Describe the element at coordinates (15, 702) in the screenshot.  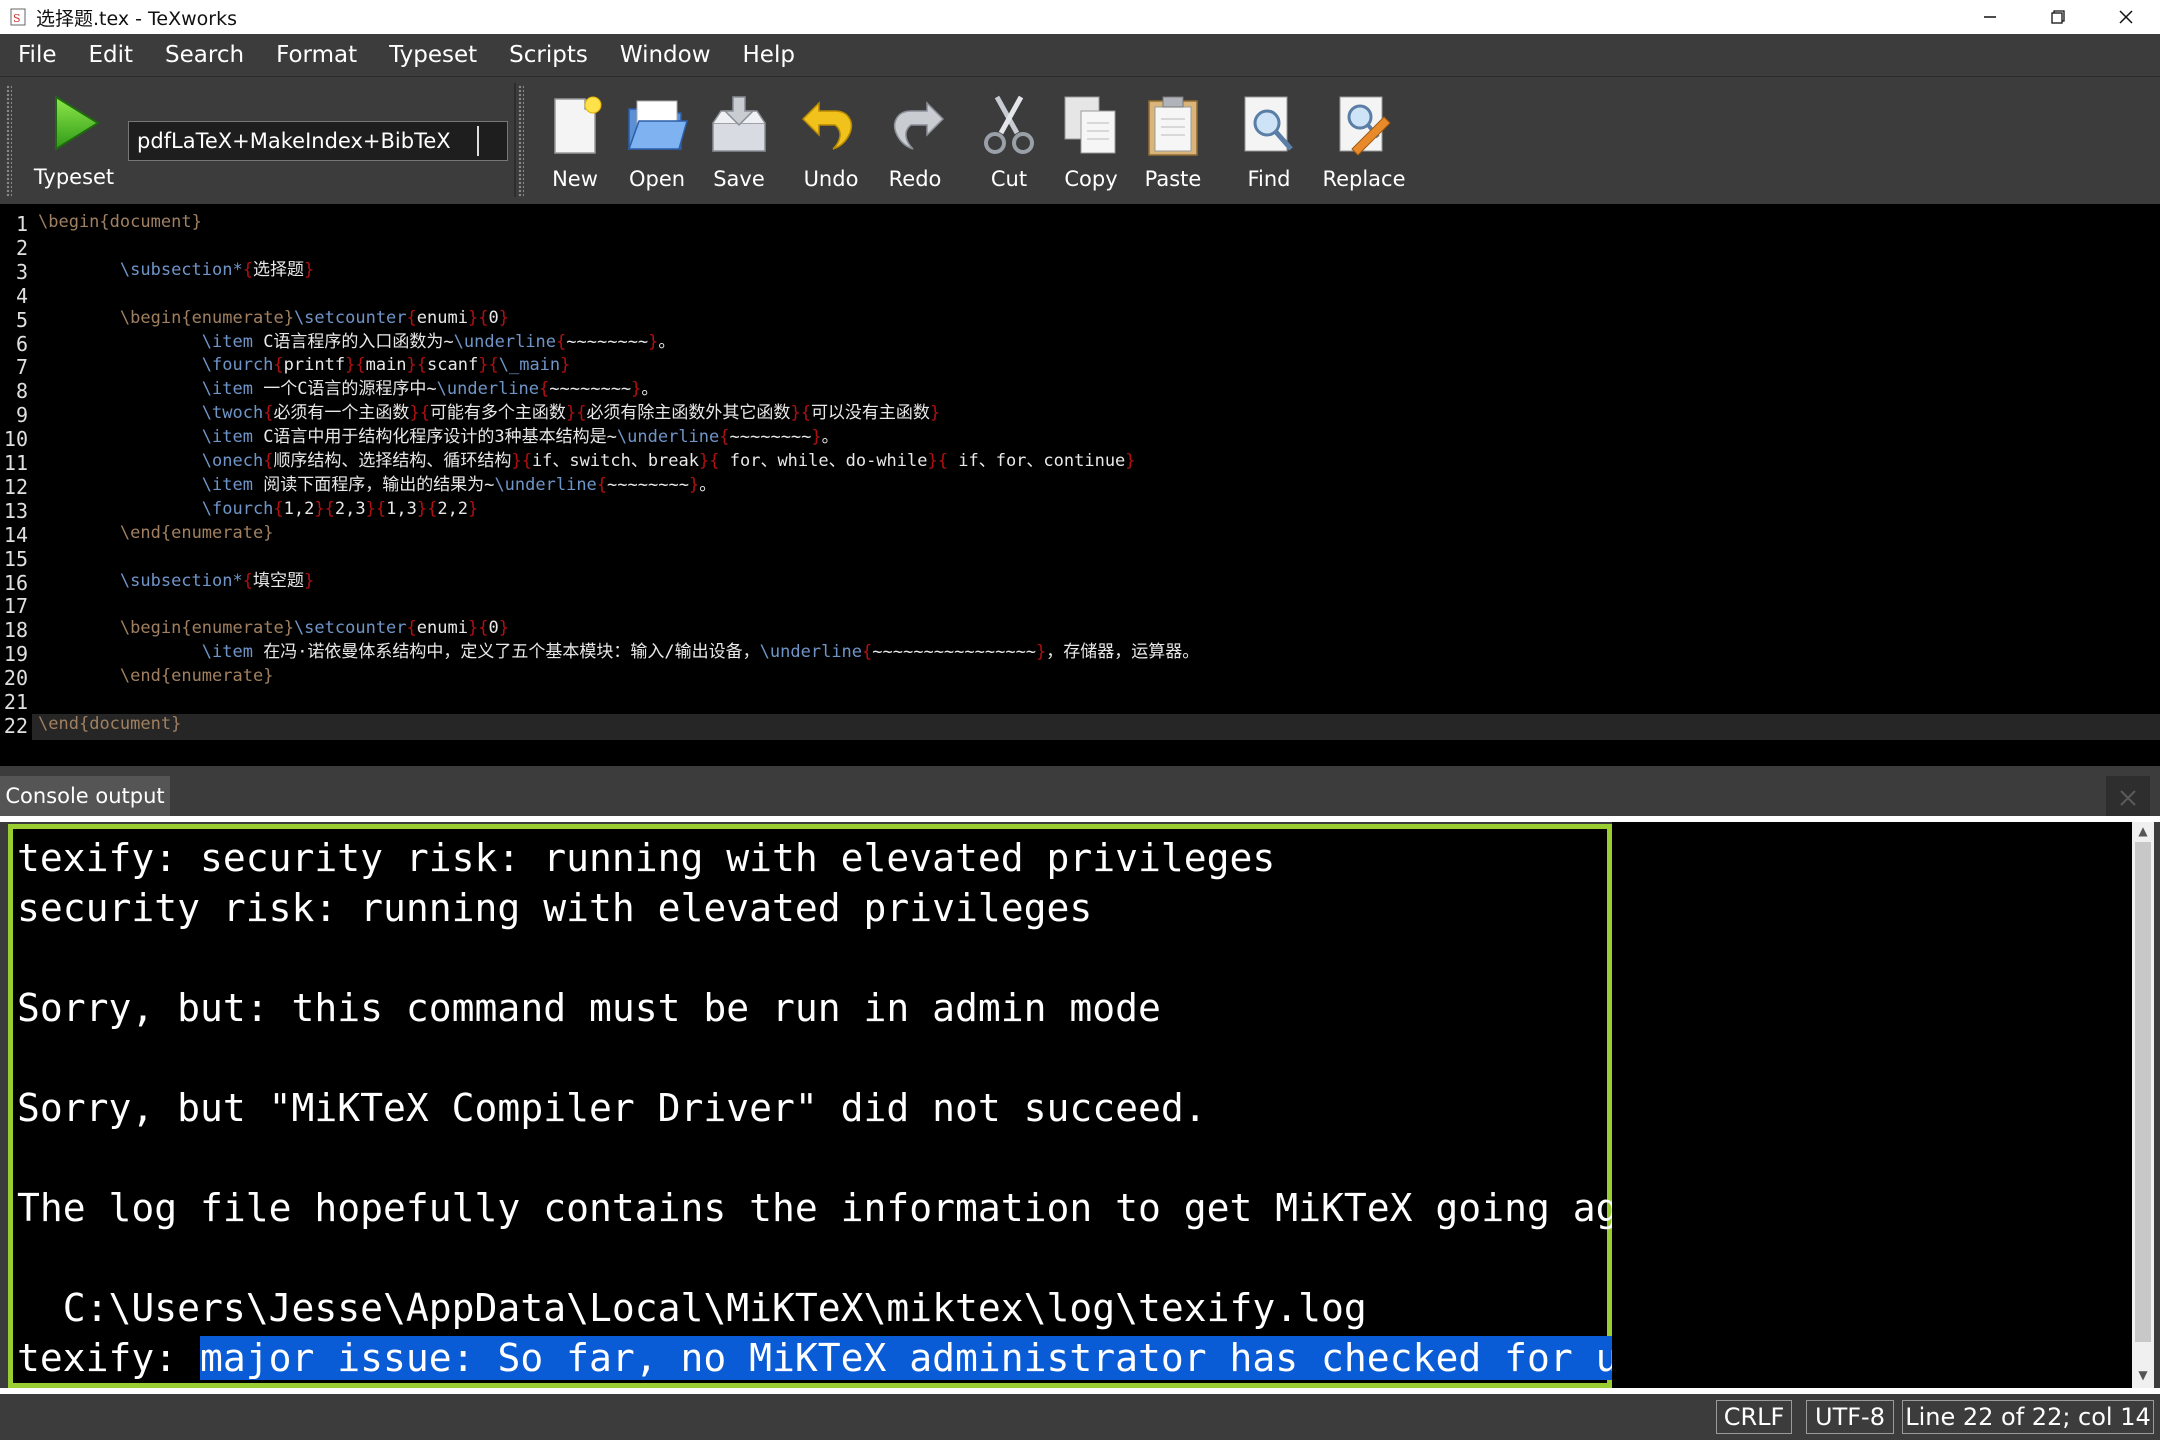
I see `line-number: 21` at that location.